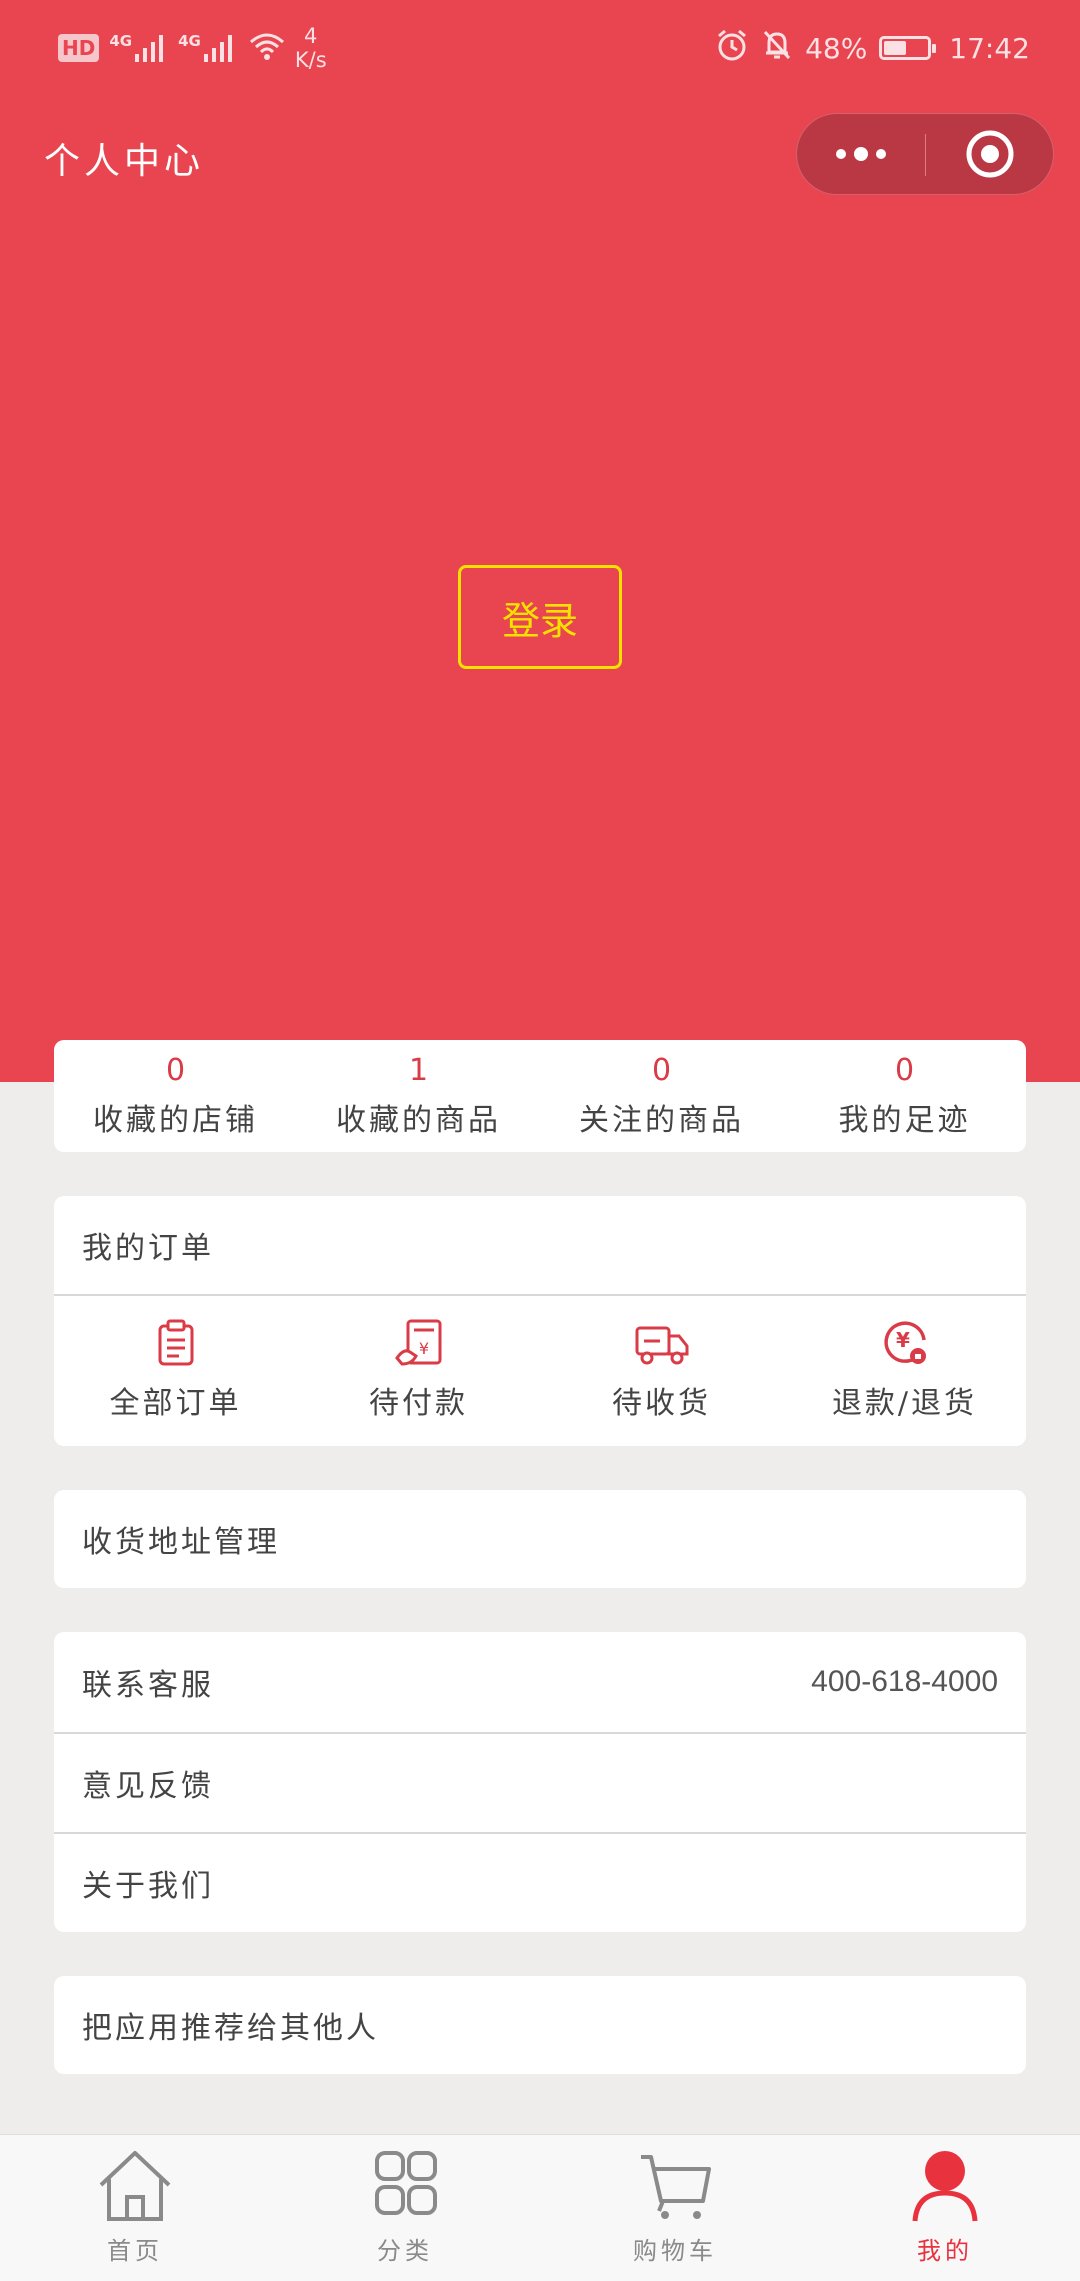 The image size is (1080, 2281). Describe the element at coordinates (661, 1096) in the screenshot. I see `stat-followed-products: 0 关注的商品` at that location.